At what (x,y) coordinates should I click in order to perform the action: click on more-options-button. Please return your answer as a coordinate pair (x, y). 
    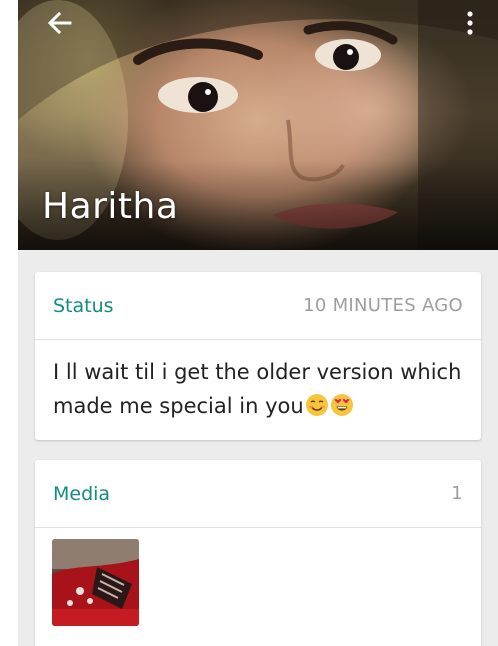
    Looking at the image, I should click on (470, 23).